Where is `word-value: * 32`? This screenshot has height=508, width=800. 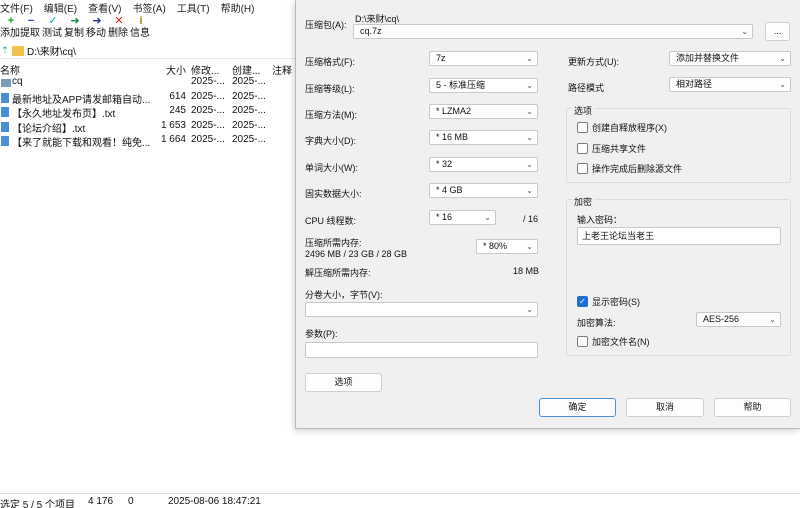
word-value: * 32 is located at coordinates (444, 164).